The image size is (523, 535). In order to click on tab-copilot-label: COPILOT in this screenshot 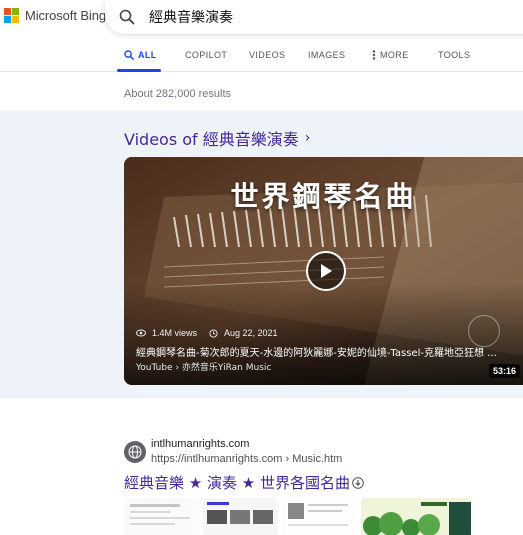, I will do `click(206, 55)`.